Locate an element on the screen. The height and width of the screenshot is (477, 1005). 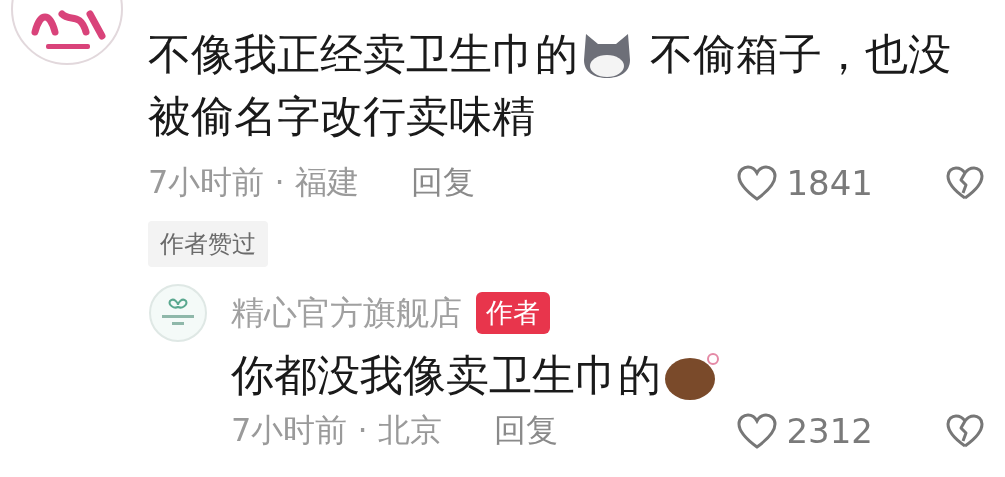
comment-text: 不像我正经卖卫生巾的 is located at coordinates (363, 54).